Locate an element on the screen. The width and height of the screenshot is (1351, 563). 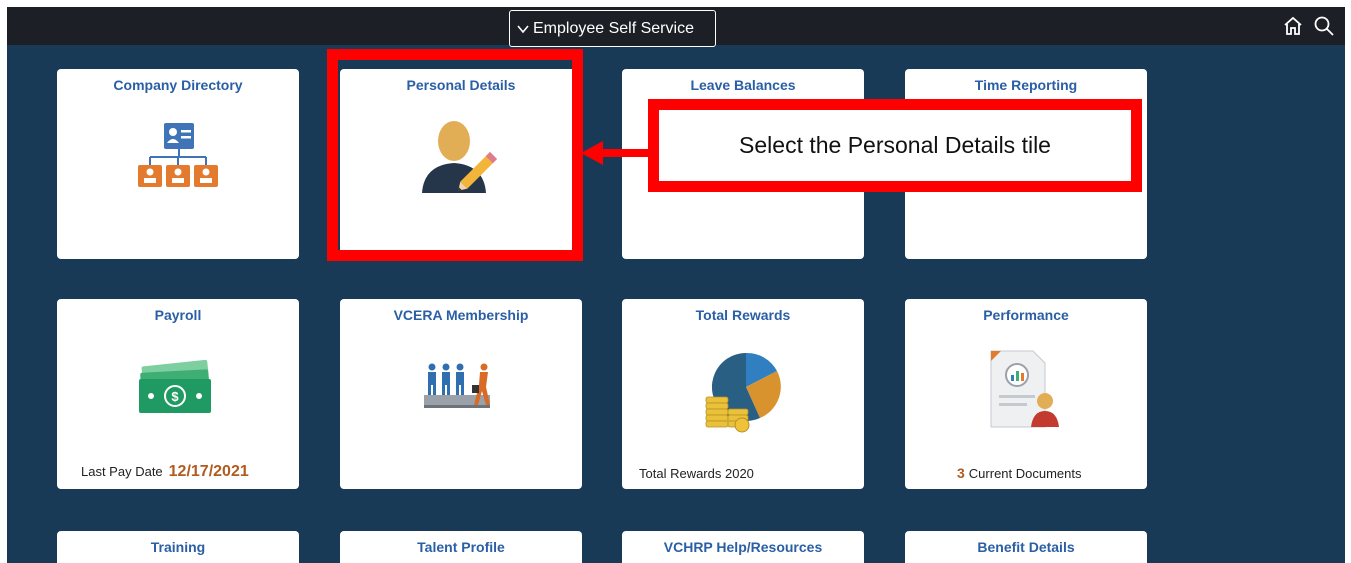
money-icon: $ is located at coordinates (175, 386).